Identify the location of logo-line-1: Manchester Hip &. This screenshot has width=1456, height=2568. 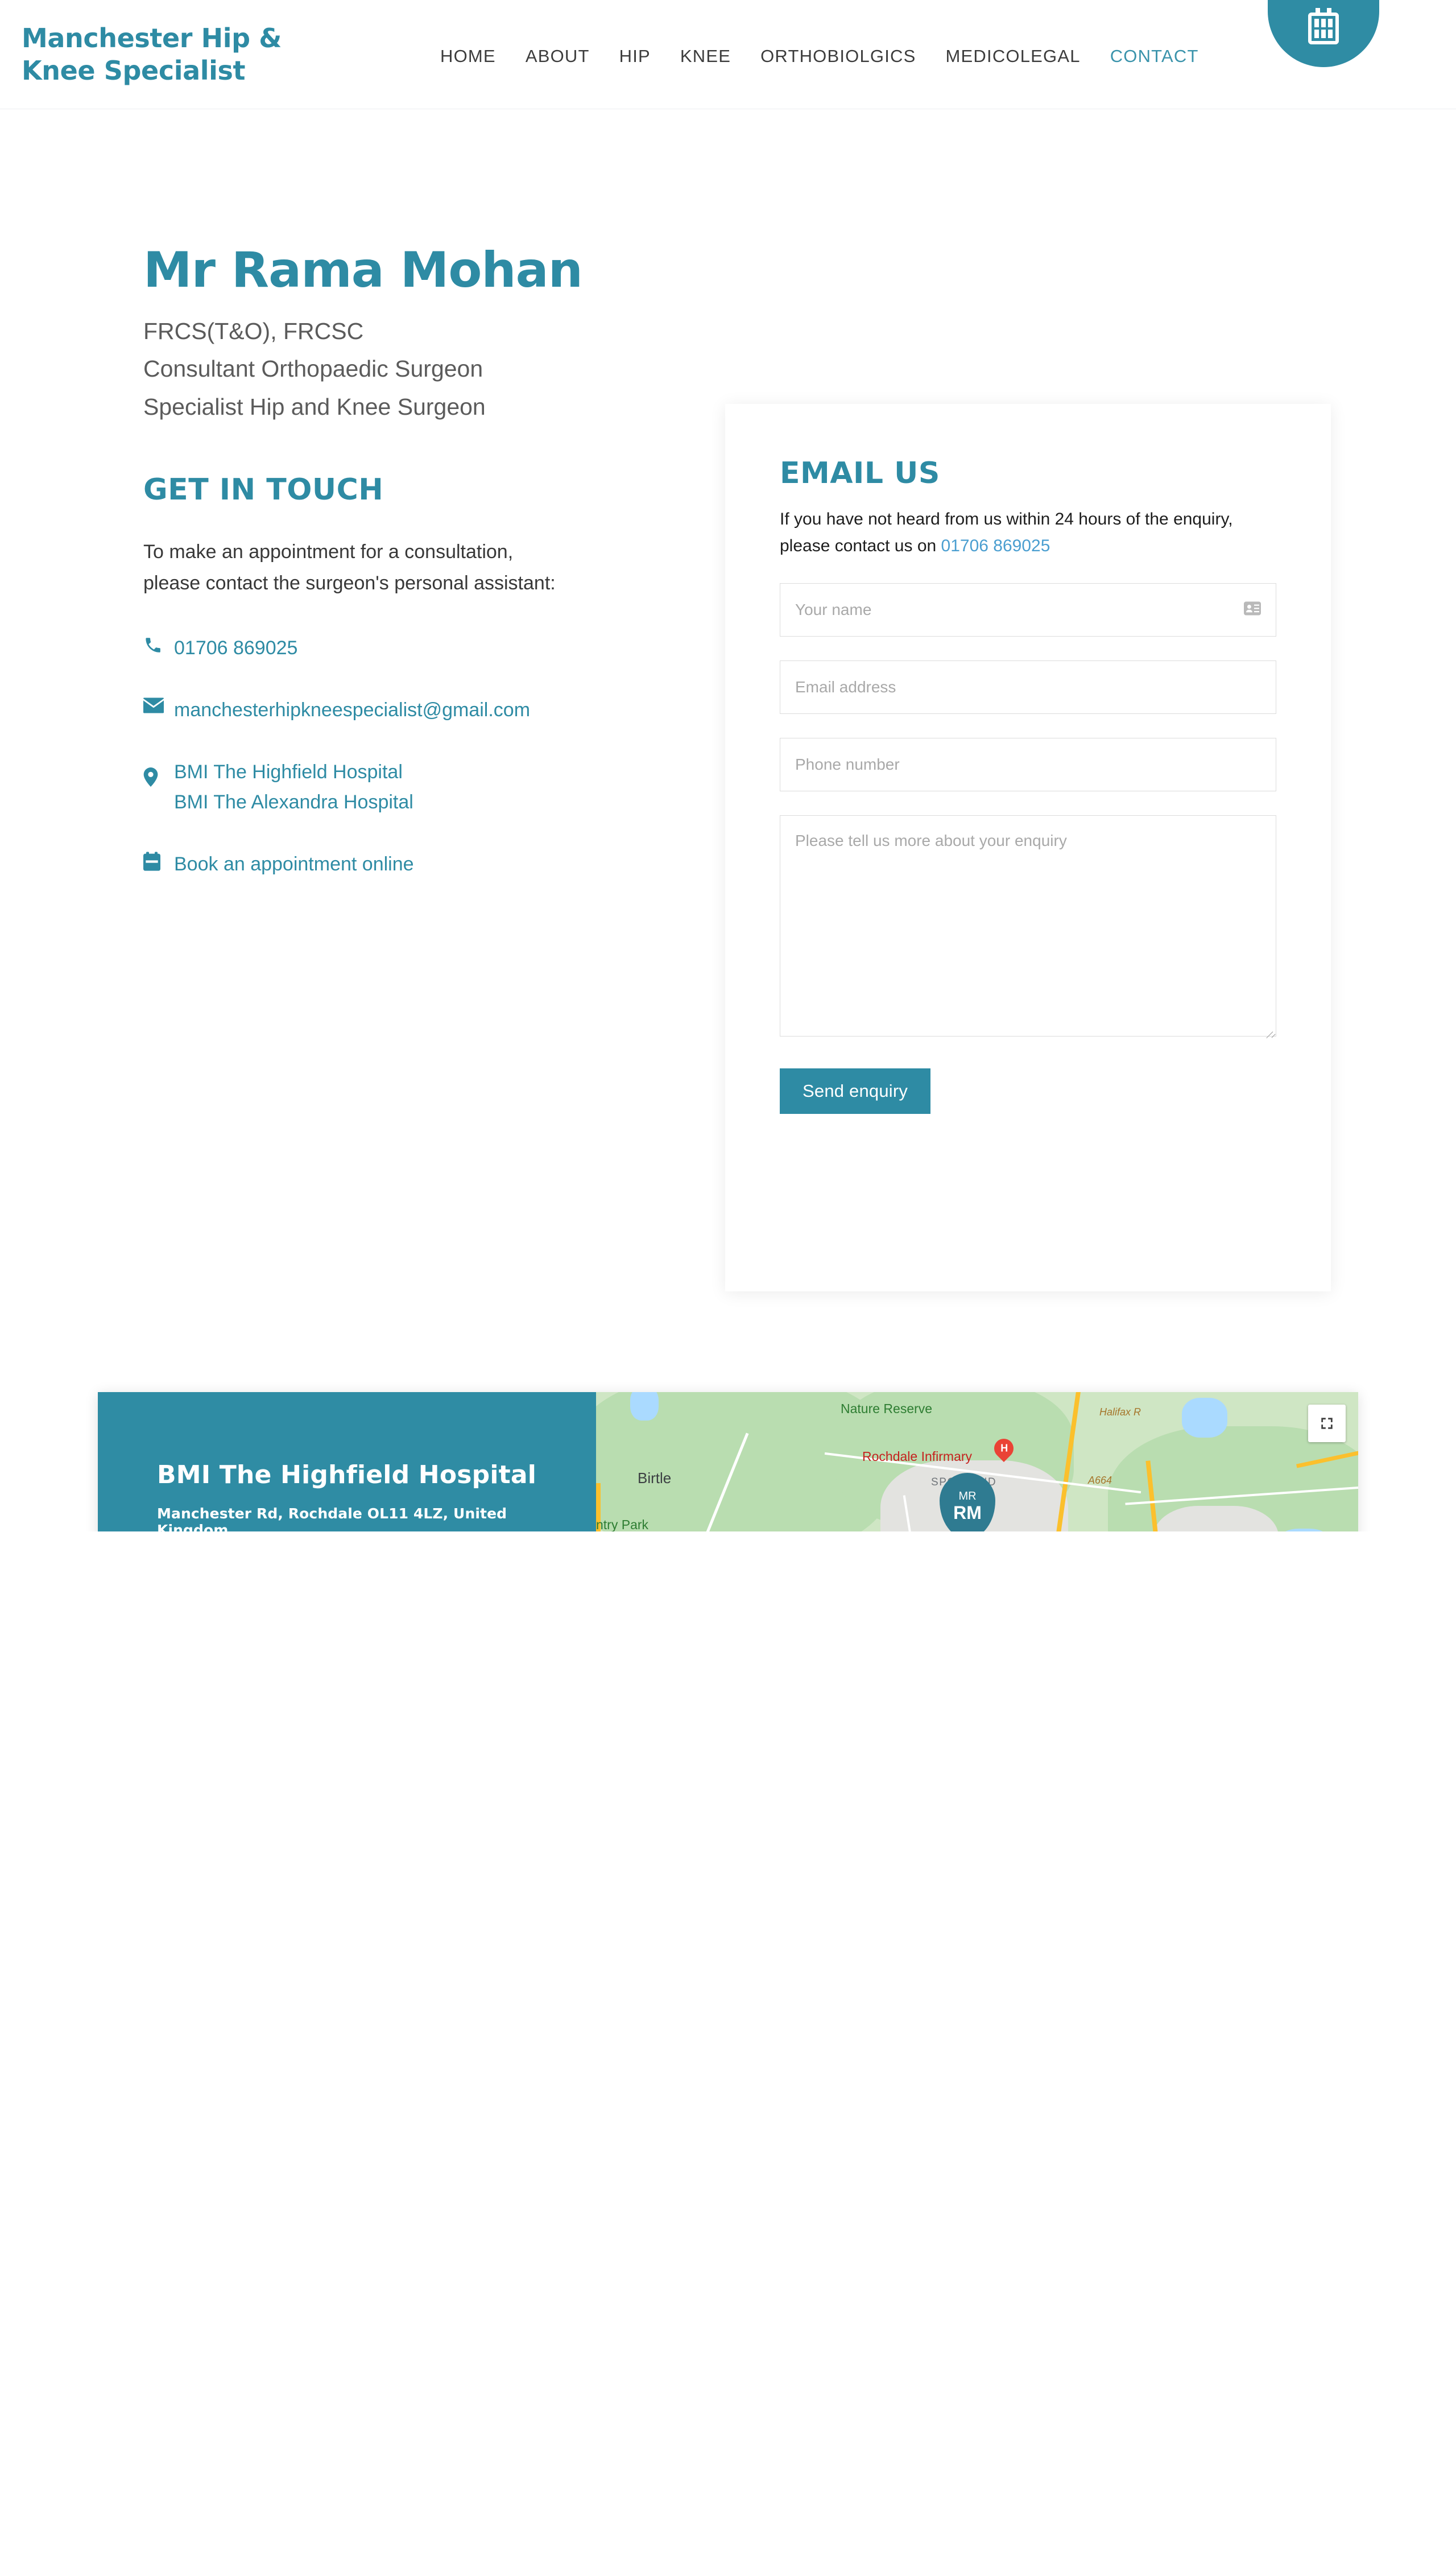
(152, 38).